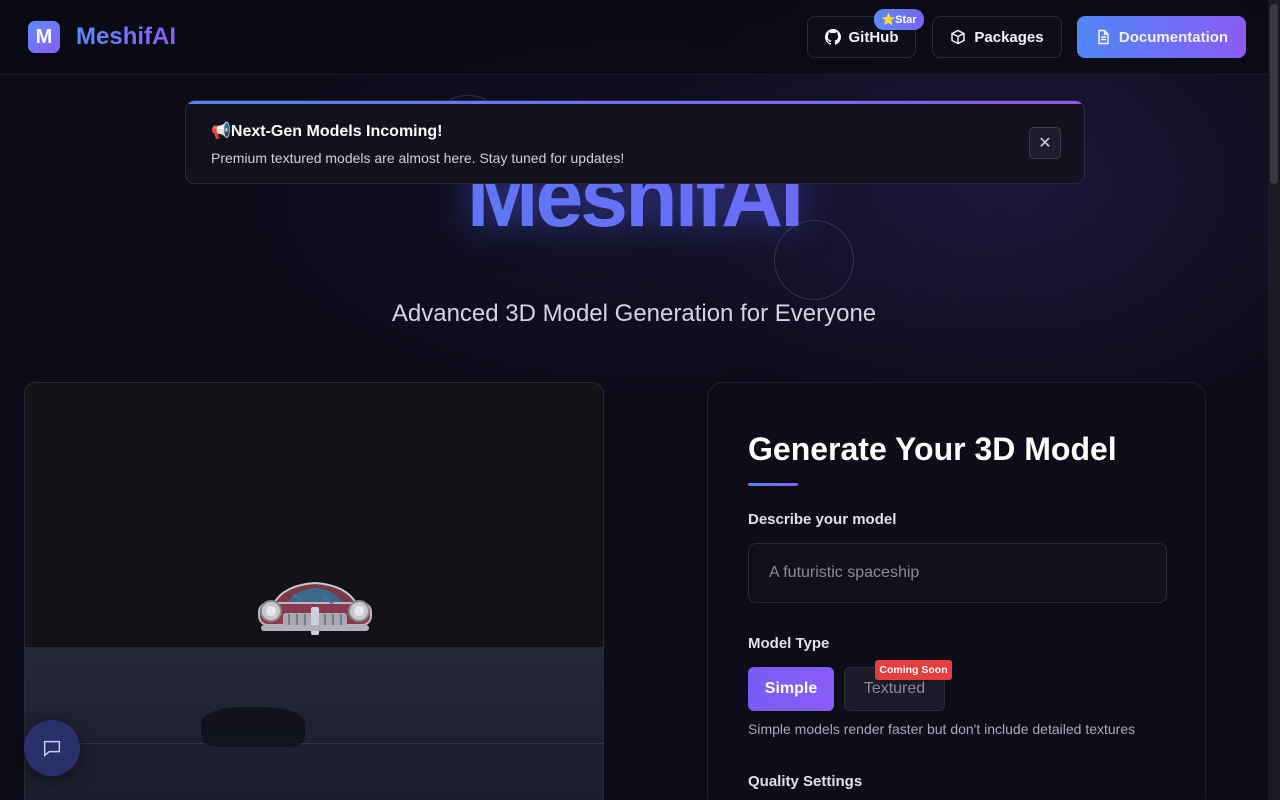 This screenshot has width=1280, height=800. I want to click on github-icon, so click(832, 37).